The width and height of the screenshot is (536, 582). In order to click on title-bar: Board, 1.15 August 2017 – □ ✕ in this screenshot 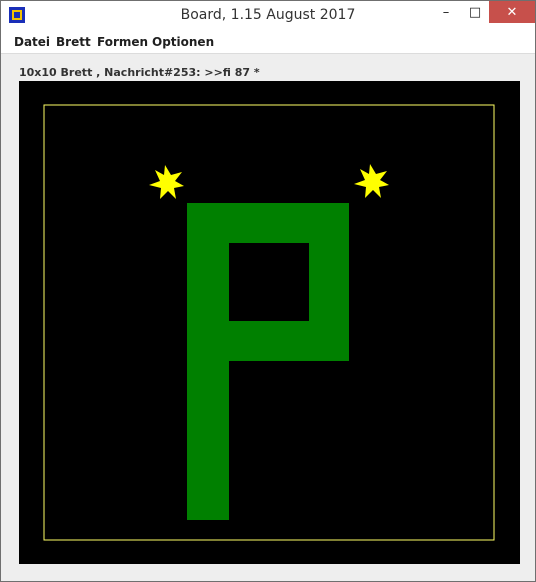, I will do `click(268, 16)`.